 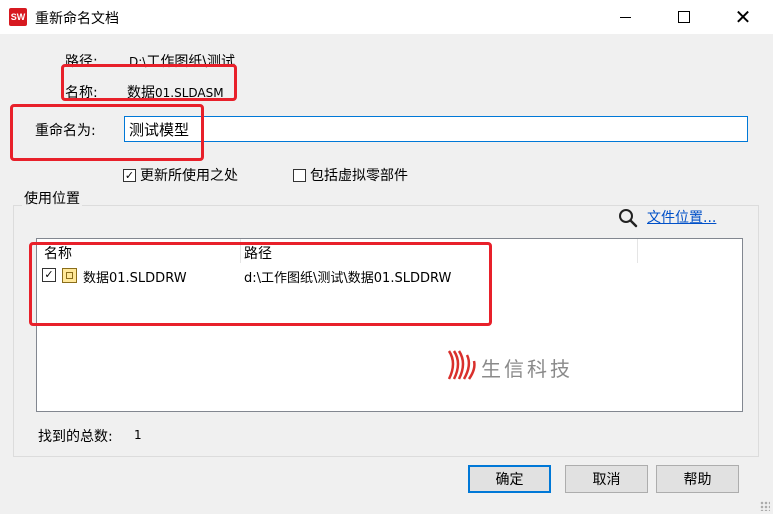 I want to click on maximize-button, so click(x=684, y=17).